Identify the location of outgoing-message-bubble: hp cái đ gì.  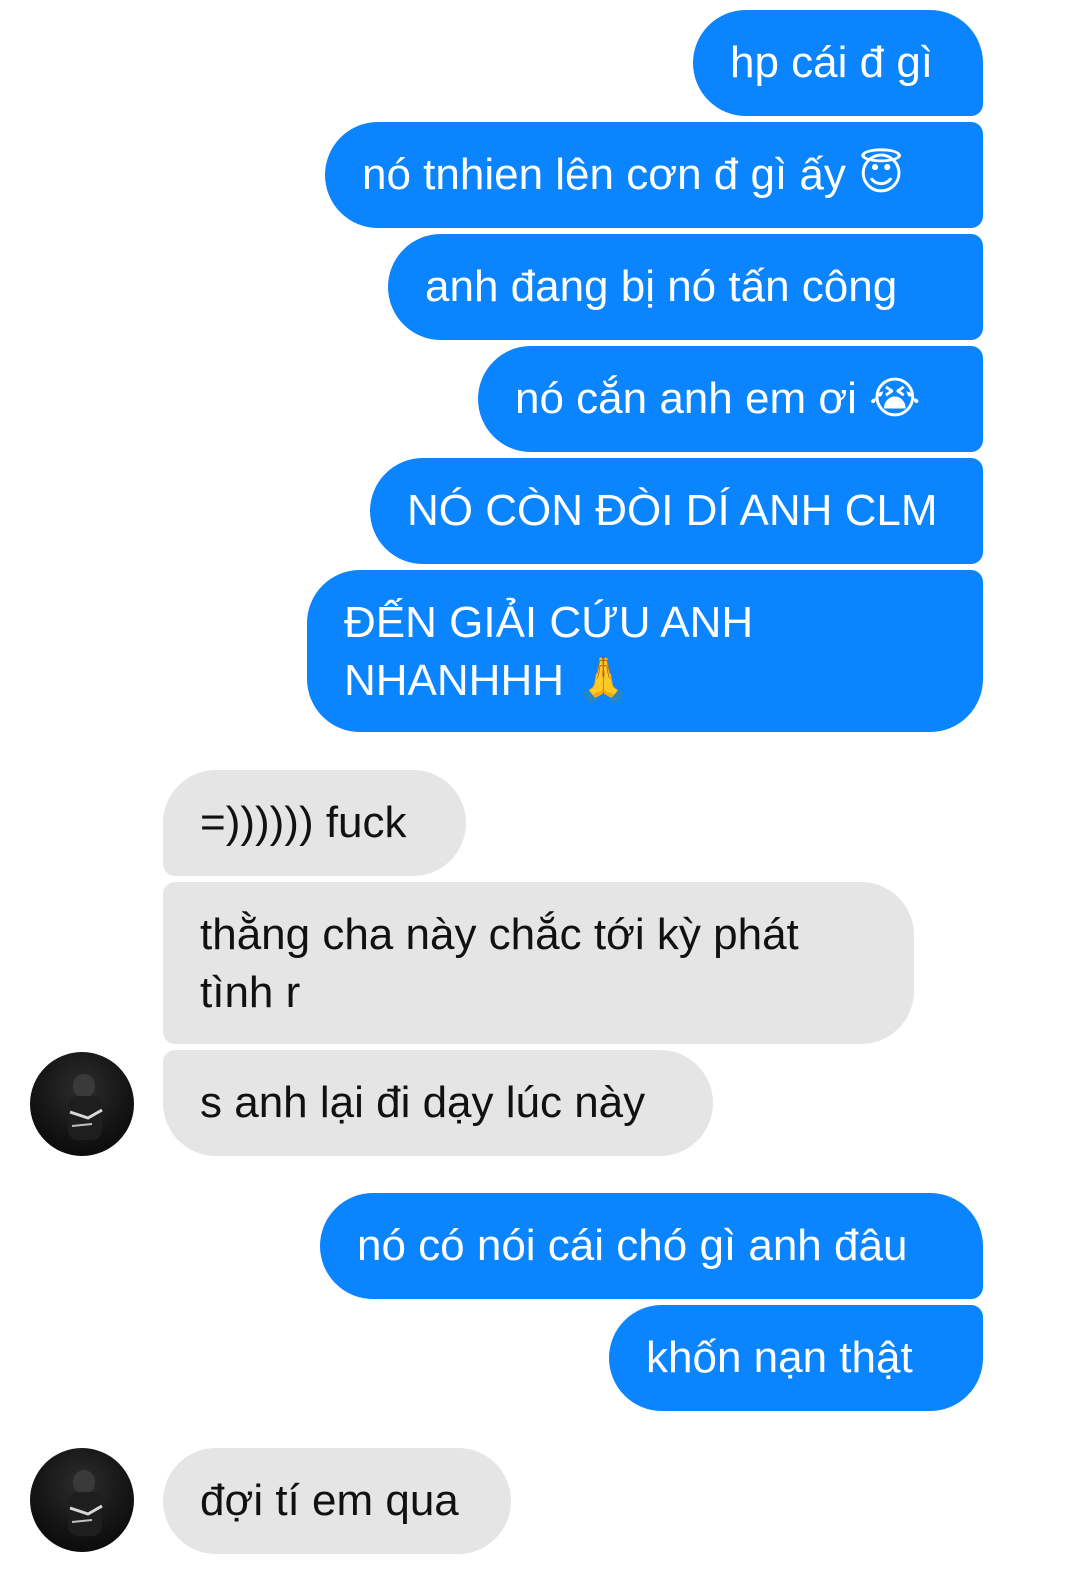
(838, 63).